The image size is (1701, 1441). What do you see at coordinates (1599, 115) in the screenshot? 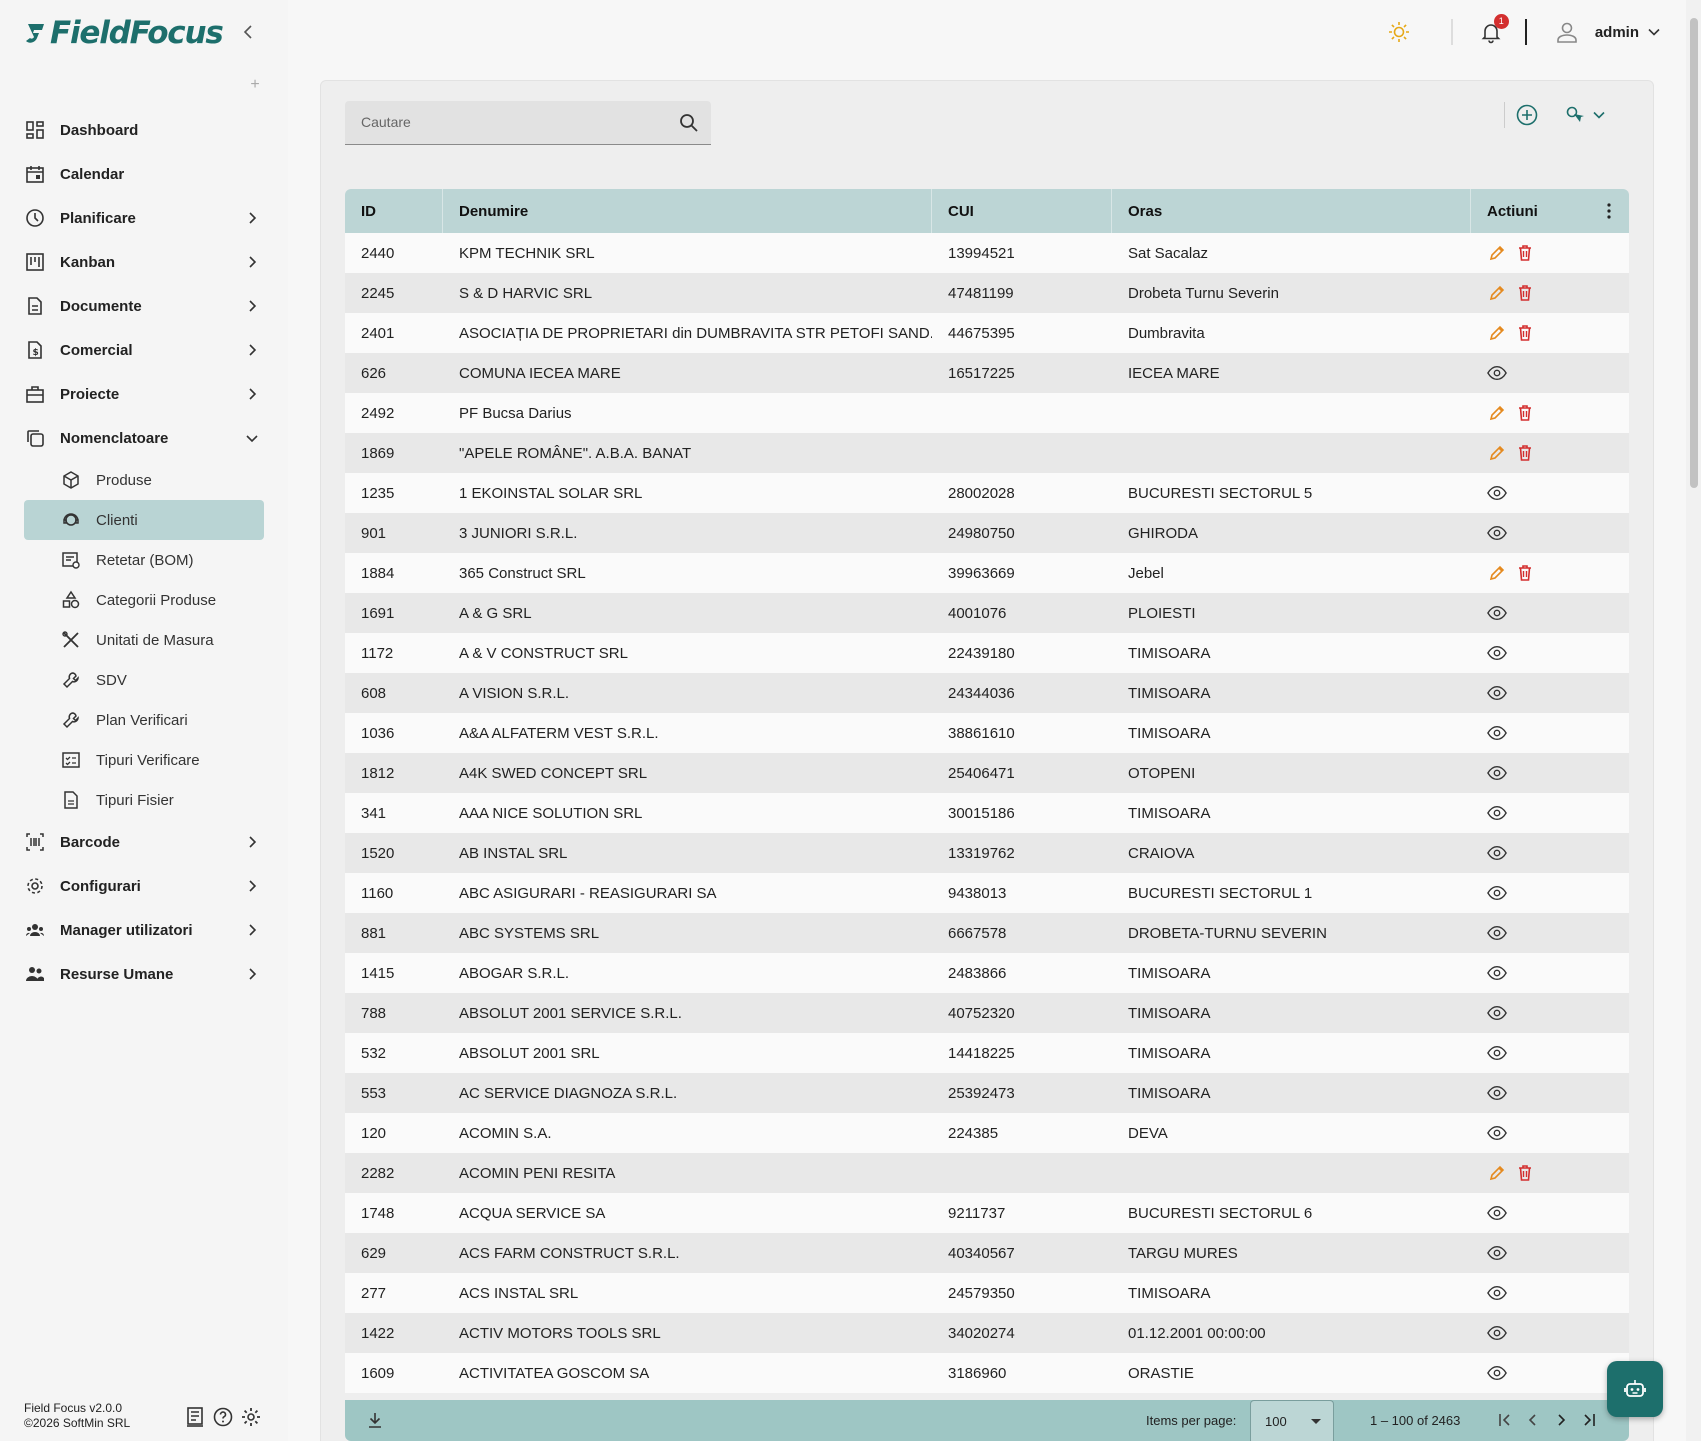
I see `toolbar-dropdown-button` at bounding box center [1599, 115].